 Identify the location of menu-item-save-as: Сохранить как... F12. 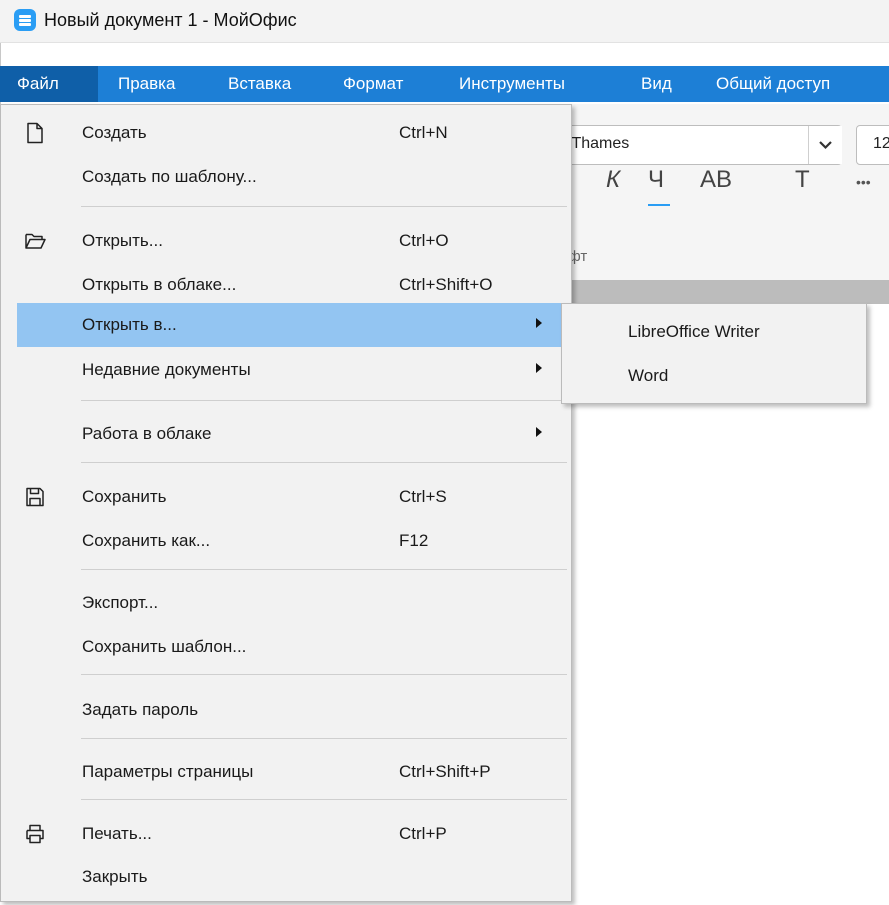
(294, 541).